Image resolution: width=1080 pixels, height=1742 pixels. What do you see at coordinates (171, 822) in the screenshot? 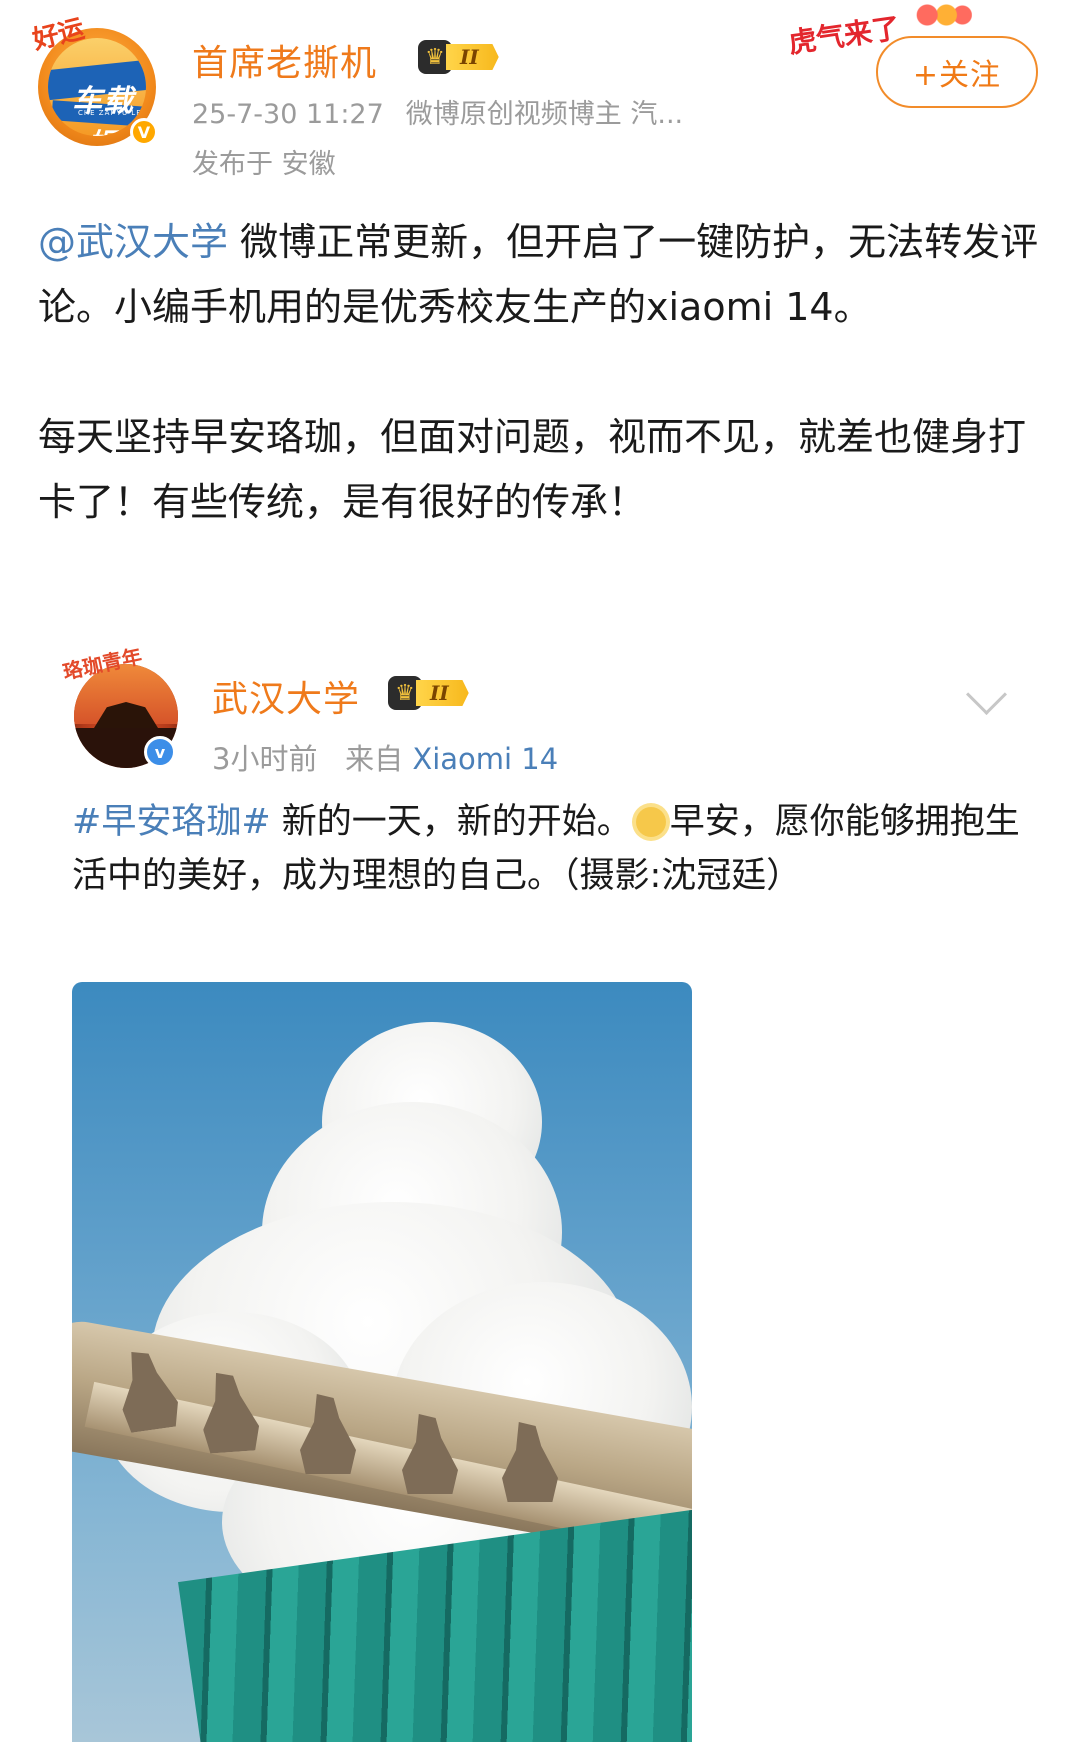
I see `hashtag-link: #早安珞珈#` at bounding box center [171, 822].